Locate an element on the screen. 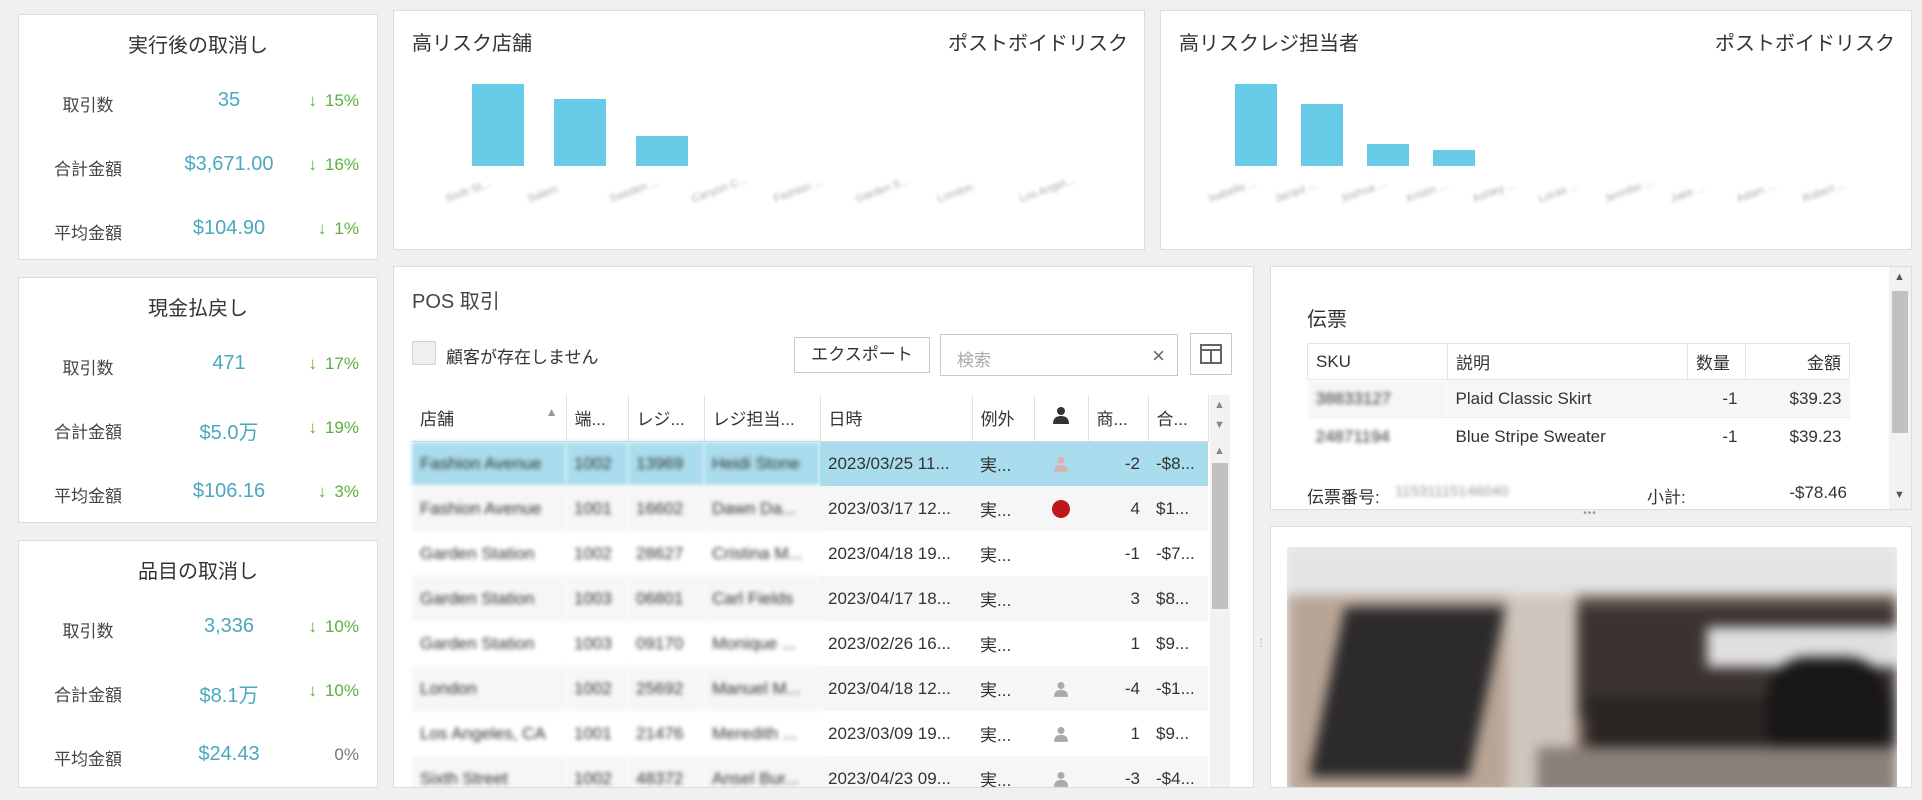  kpi-value: 3,336 is located at coordinates (229, 626).